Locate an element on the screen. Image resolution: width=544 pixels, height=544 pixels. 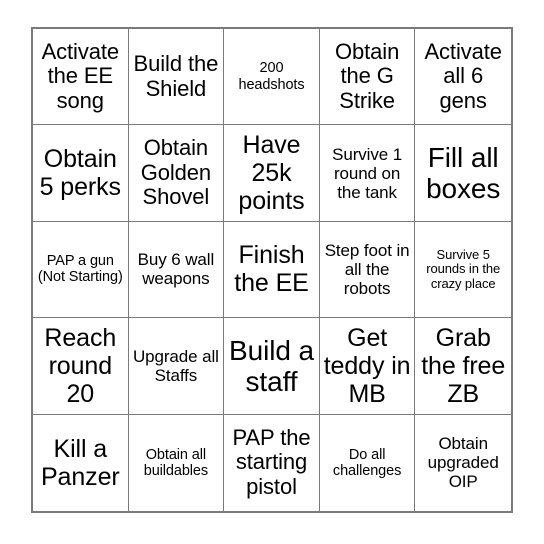
bingo-cell-label: 200 headshots is located at coordinates (271, 76).